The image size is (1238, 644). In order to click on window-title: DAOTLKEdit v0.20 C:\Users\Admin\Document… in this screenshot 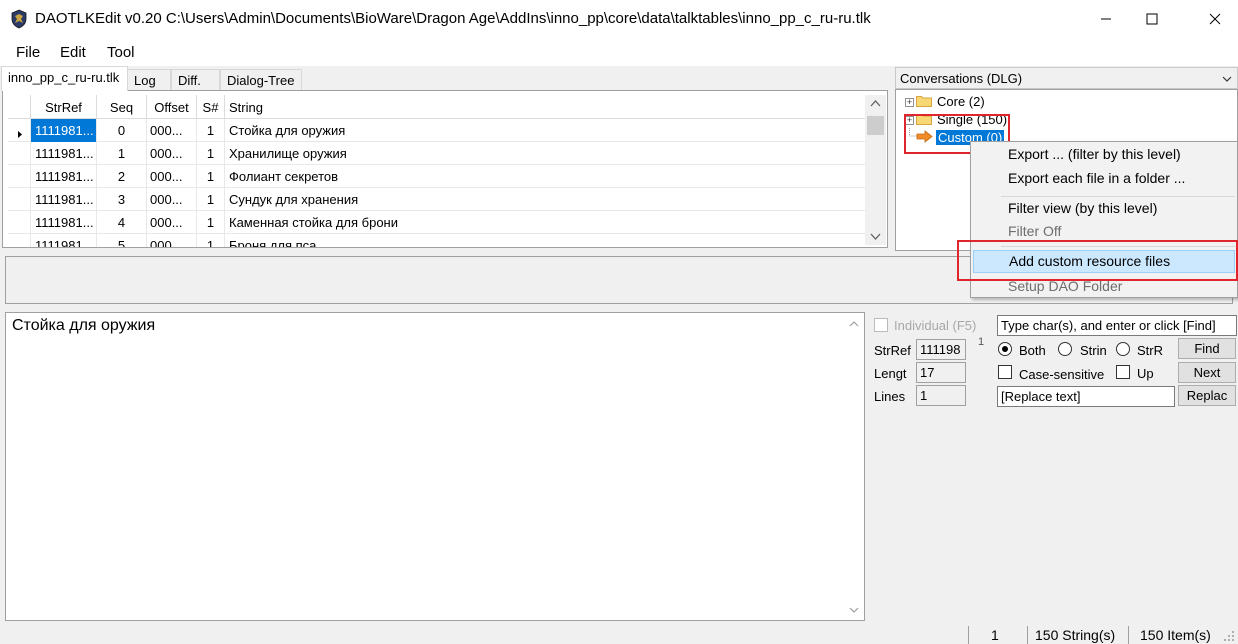, I will do `click(453, 18)`.